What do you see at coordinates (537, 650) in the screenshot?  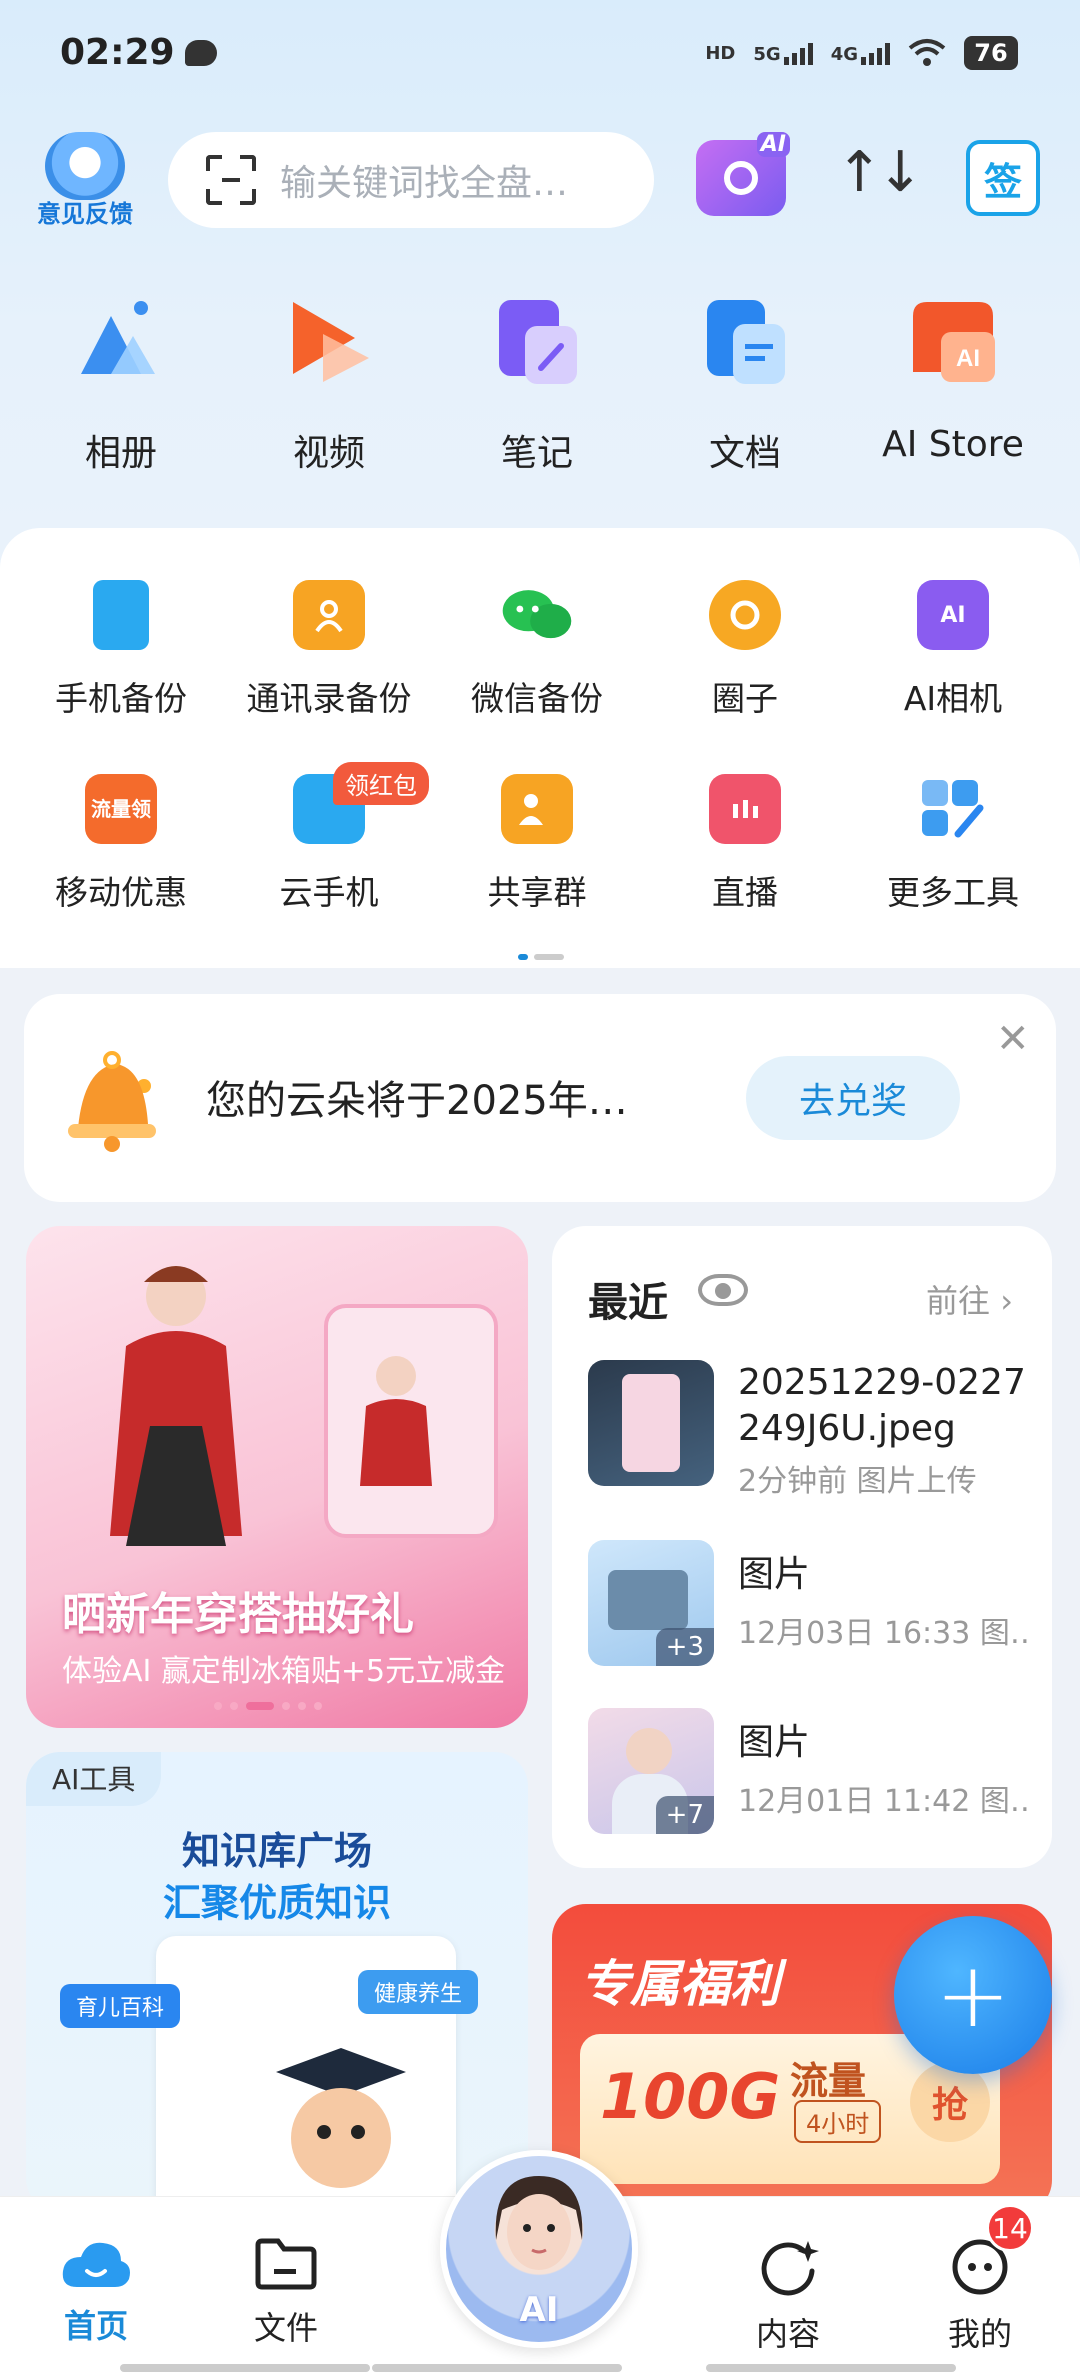 I see `tool-wechat-backup: 微信备份` at bounding box center [537, 650].